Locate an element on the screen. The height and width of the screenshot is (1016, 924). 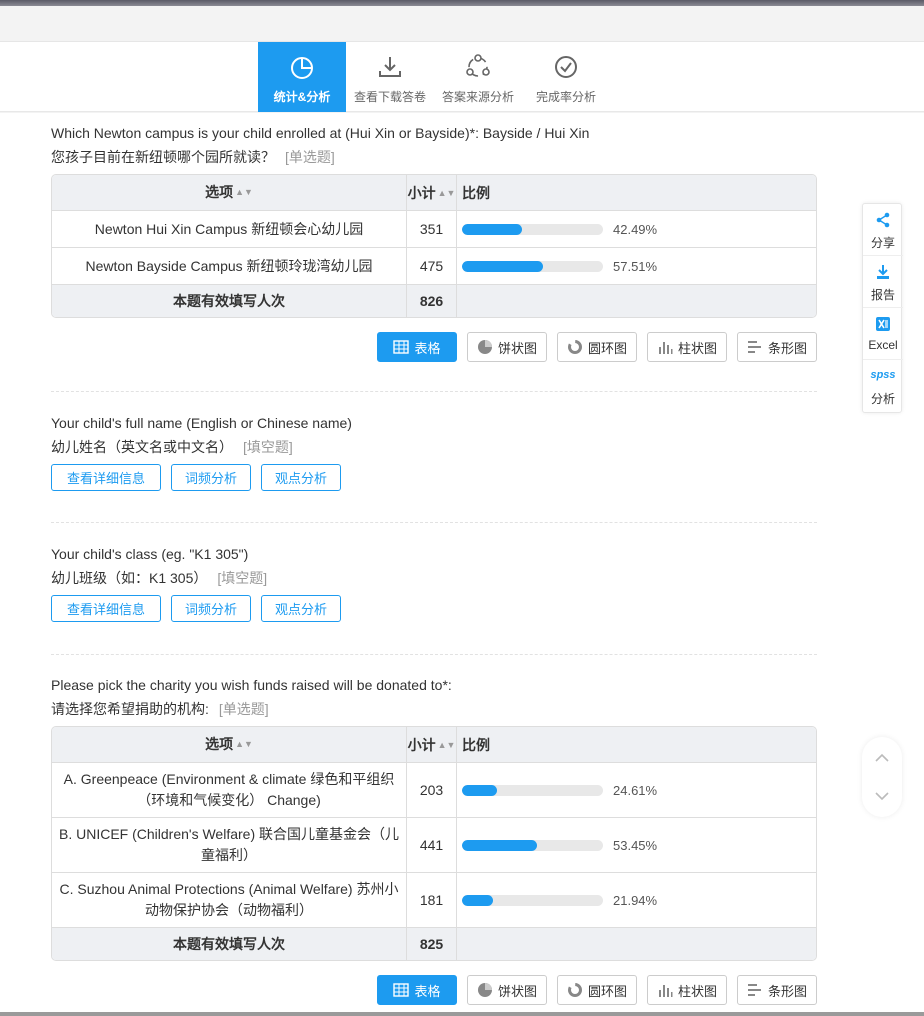
row-ratio: 42.49% is located at coordinates (636, 229).